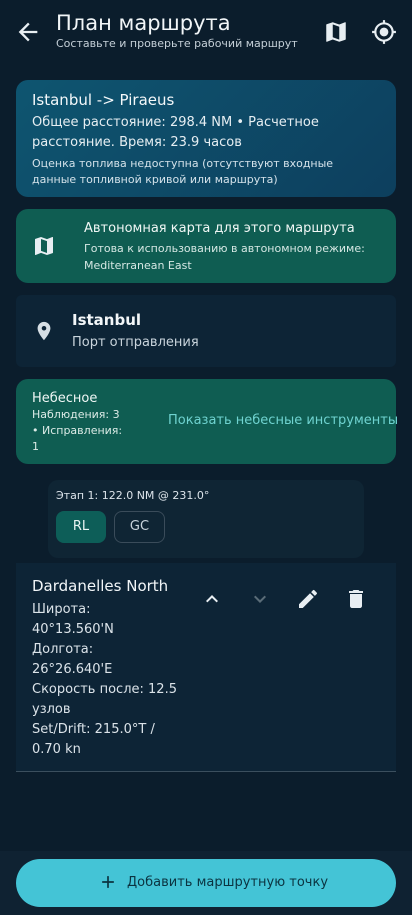 The image size is (412, 915). Describe the element at coordinates (228, 882) in the screenshot. I see `add-waypoint-label: Добавить маршрутную точку` at that location.